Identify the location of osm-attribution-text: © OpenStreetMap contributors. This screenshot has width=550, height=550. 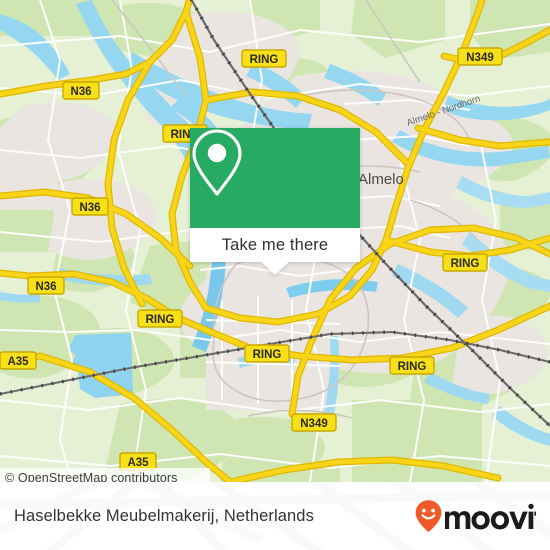
(91, 476).